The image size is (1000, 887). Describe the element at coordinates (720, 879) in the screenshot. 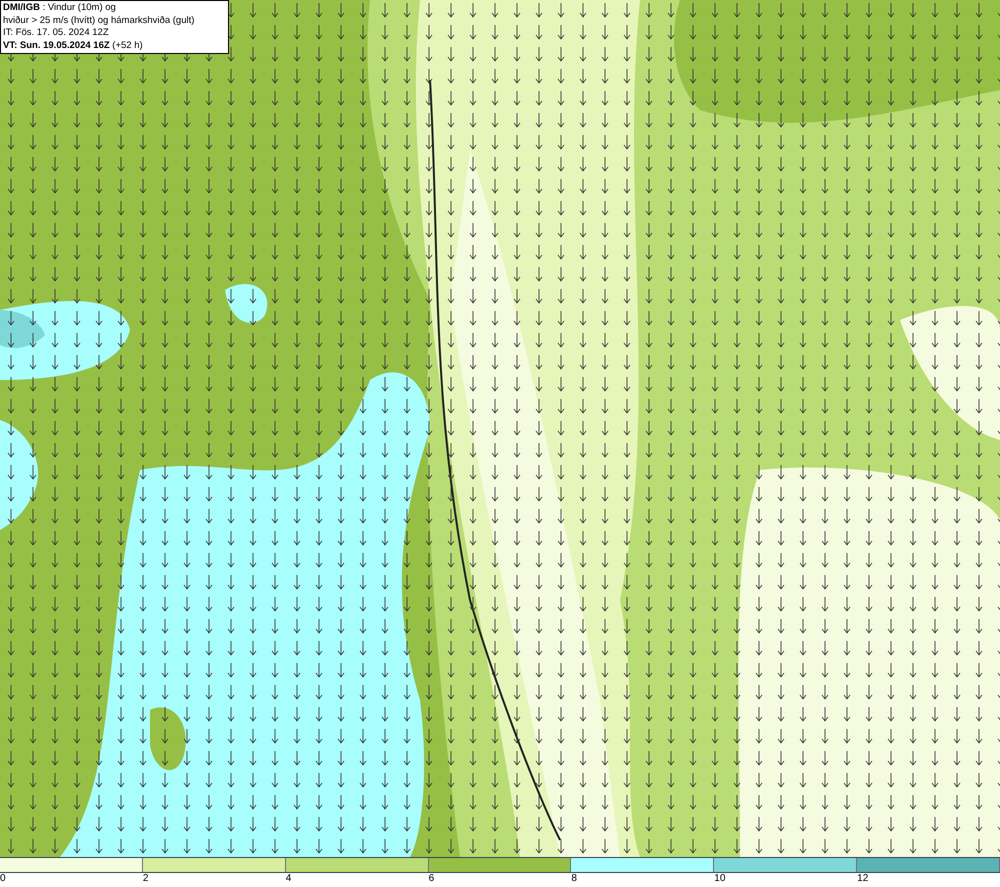

I see `legend-tick-label: 10` at that location.